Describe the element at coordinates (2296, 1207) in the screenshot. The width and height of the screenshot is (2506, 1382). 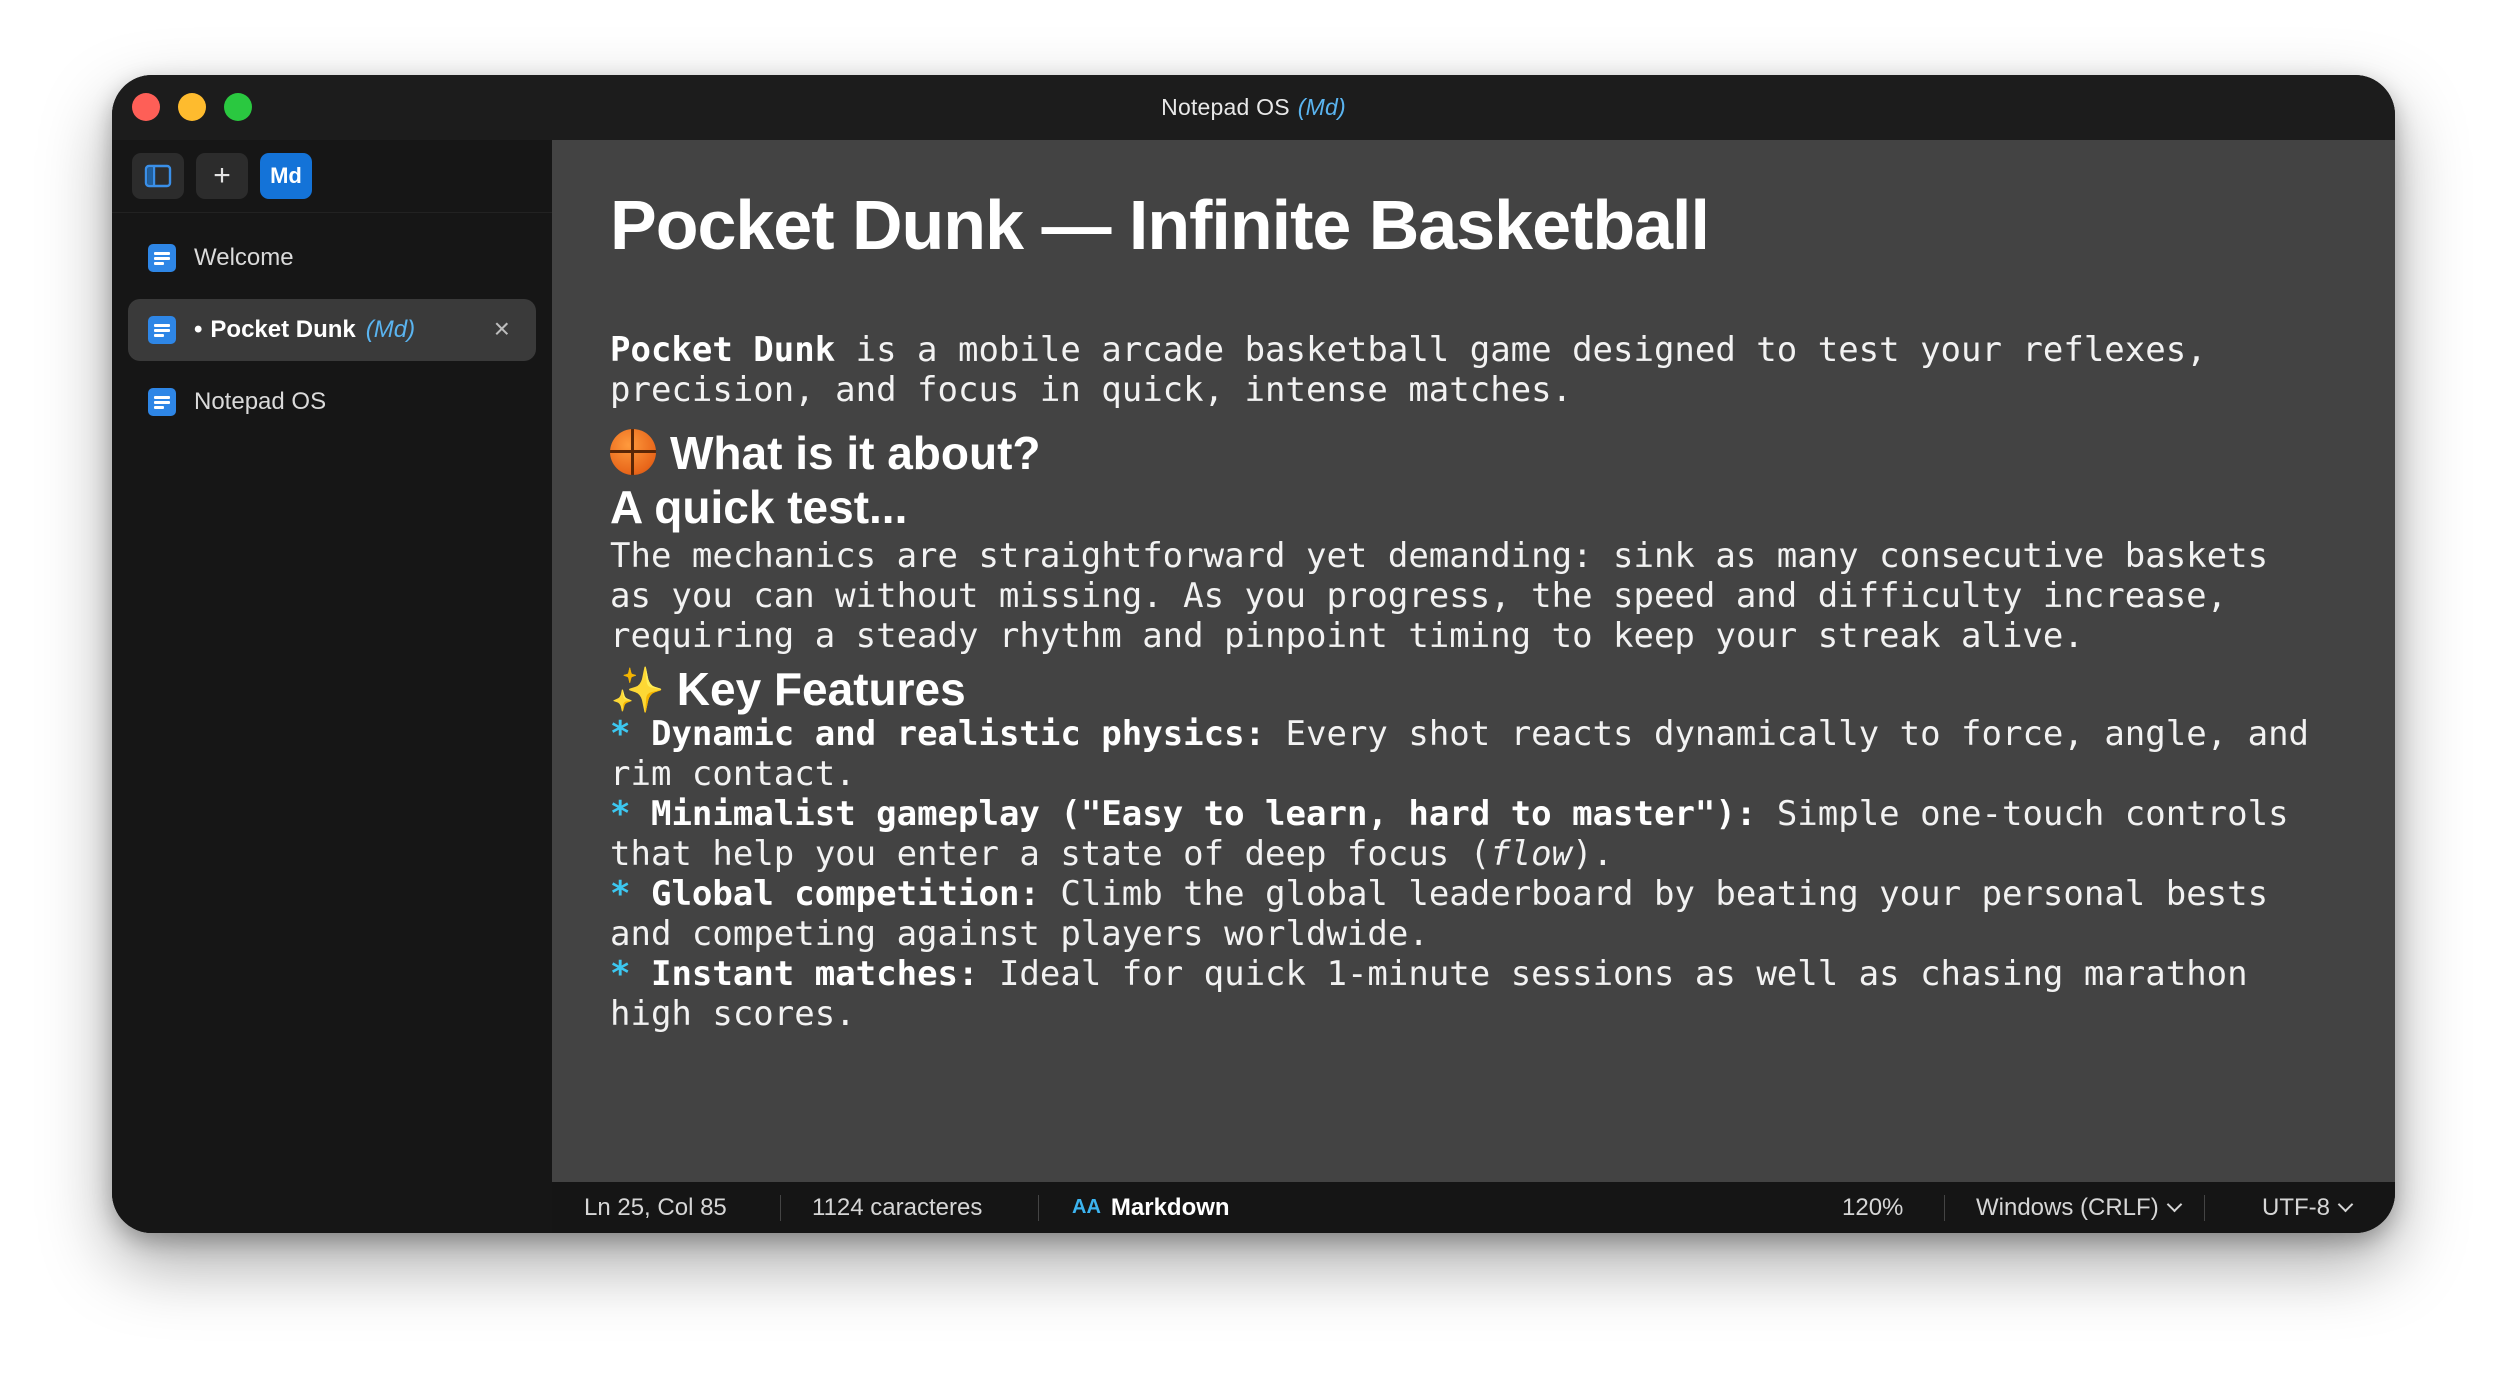
I see `encoding-label: UTF-8` at that location.